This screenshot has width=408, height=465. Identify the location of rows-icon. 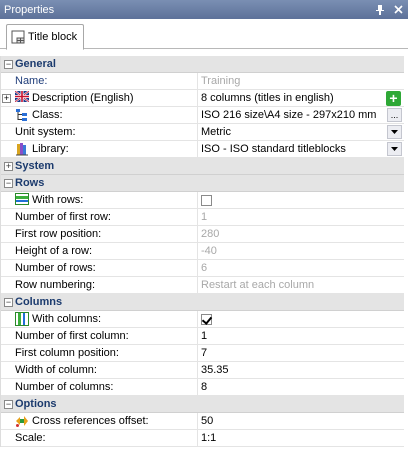
(22, 200).